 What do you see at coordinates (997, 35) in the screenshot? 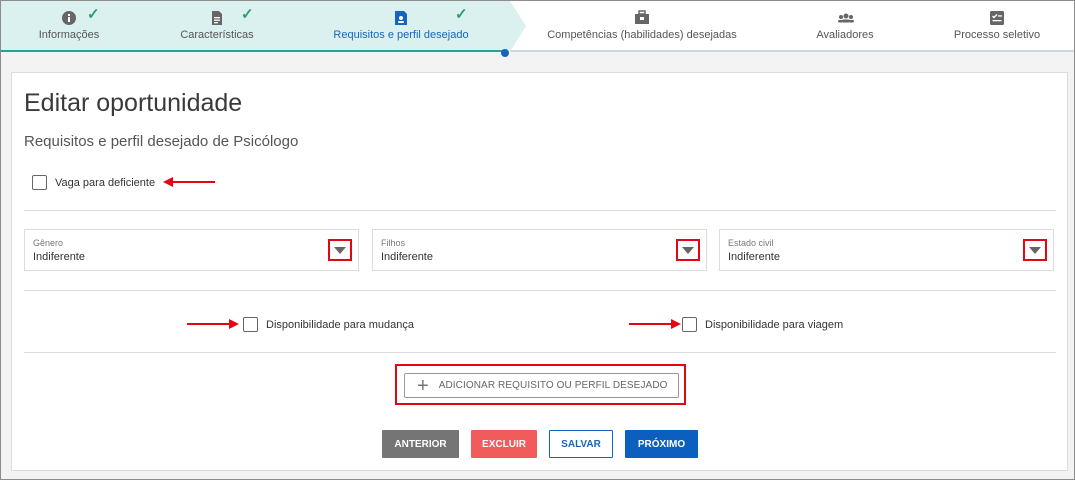
I see `step-label: Processo seletivo` at bounding box center [997, 35].